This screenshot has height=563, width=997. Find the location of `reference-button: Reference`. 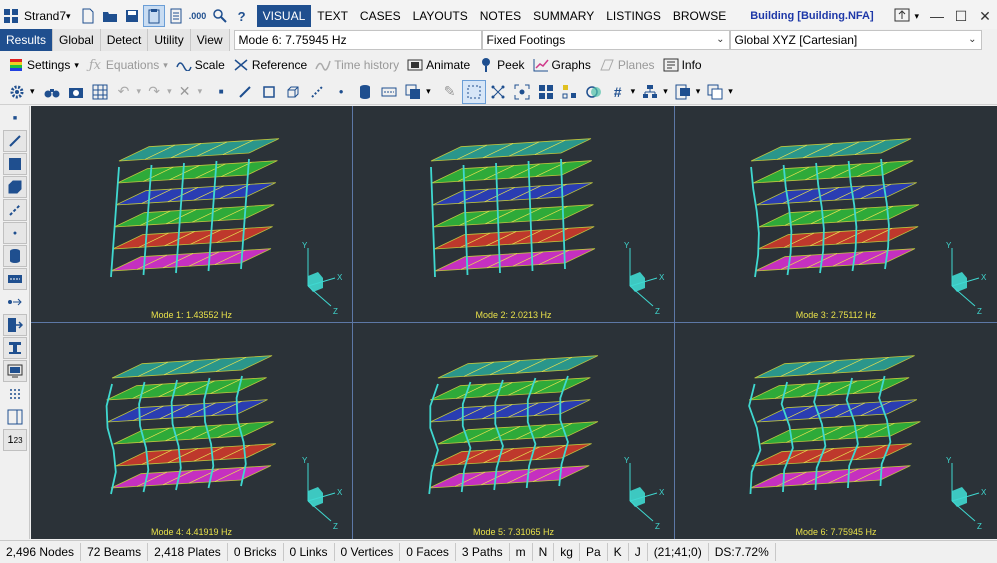

reference-button: Reference is located at coordinates (270, 65).